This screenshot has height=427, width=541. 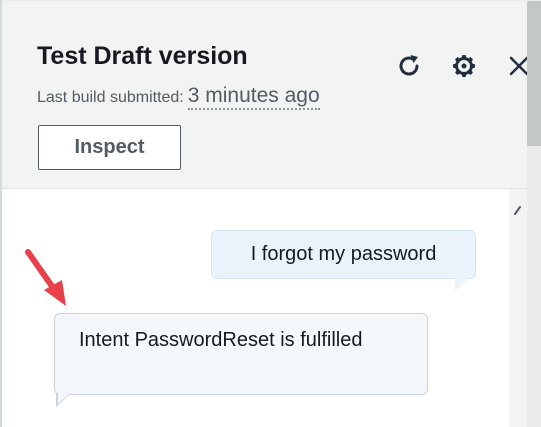 I want to click on user-message-tail, so click(x=462, y=284).